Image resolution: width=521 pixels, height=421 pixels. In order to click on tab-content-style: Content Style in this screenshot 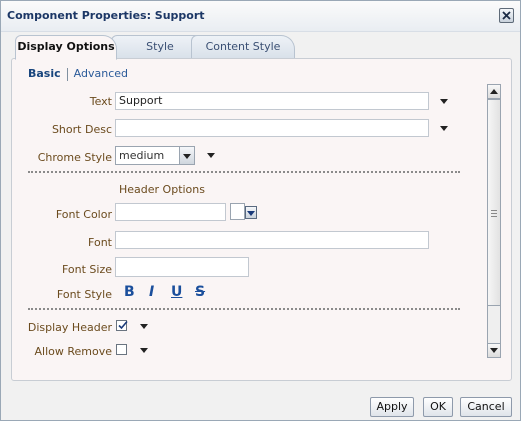, I will do `click(243, 46)`.